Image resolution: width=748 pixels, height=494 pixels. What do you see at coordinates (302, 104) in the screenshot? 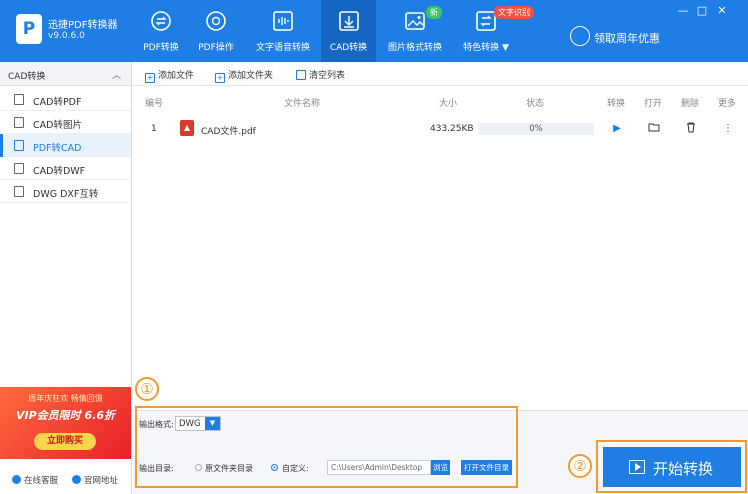
I see `col-name: 文件名称` at bounding box center [302, 104].